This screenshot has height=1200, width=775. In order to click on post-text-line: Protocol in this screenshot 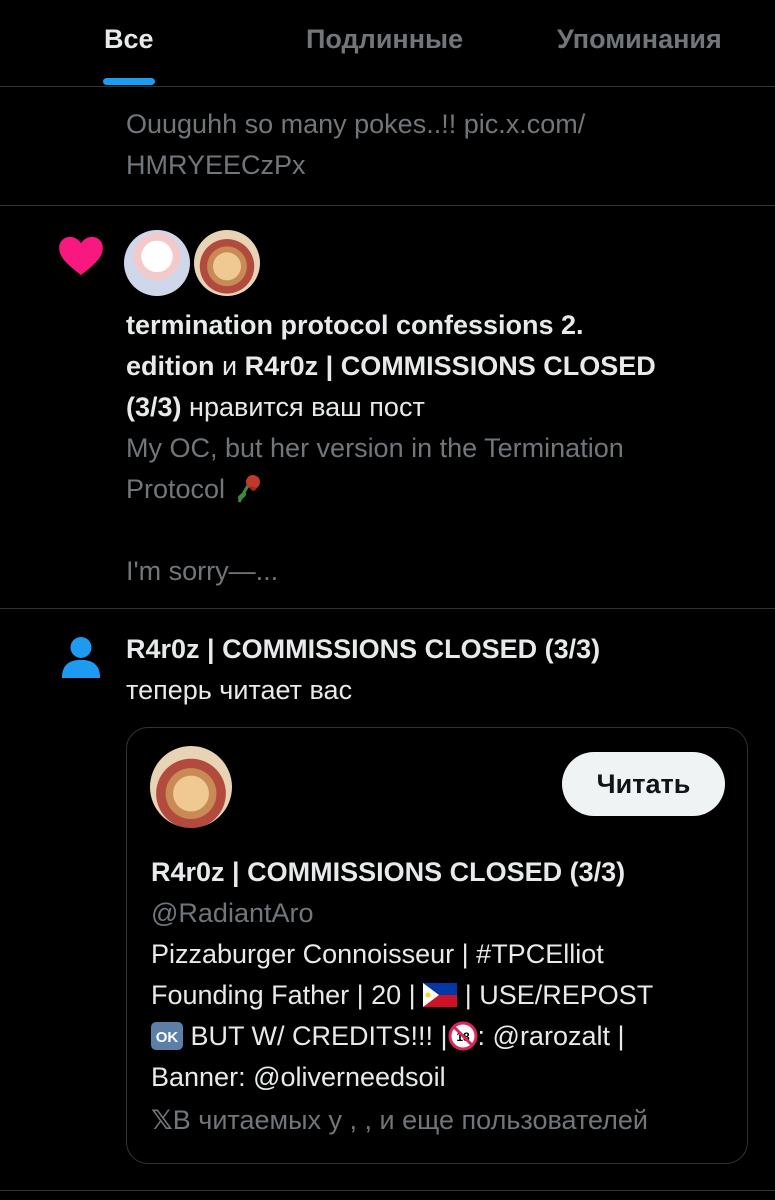, I will do `click(176, 489)`.